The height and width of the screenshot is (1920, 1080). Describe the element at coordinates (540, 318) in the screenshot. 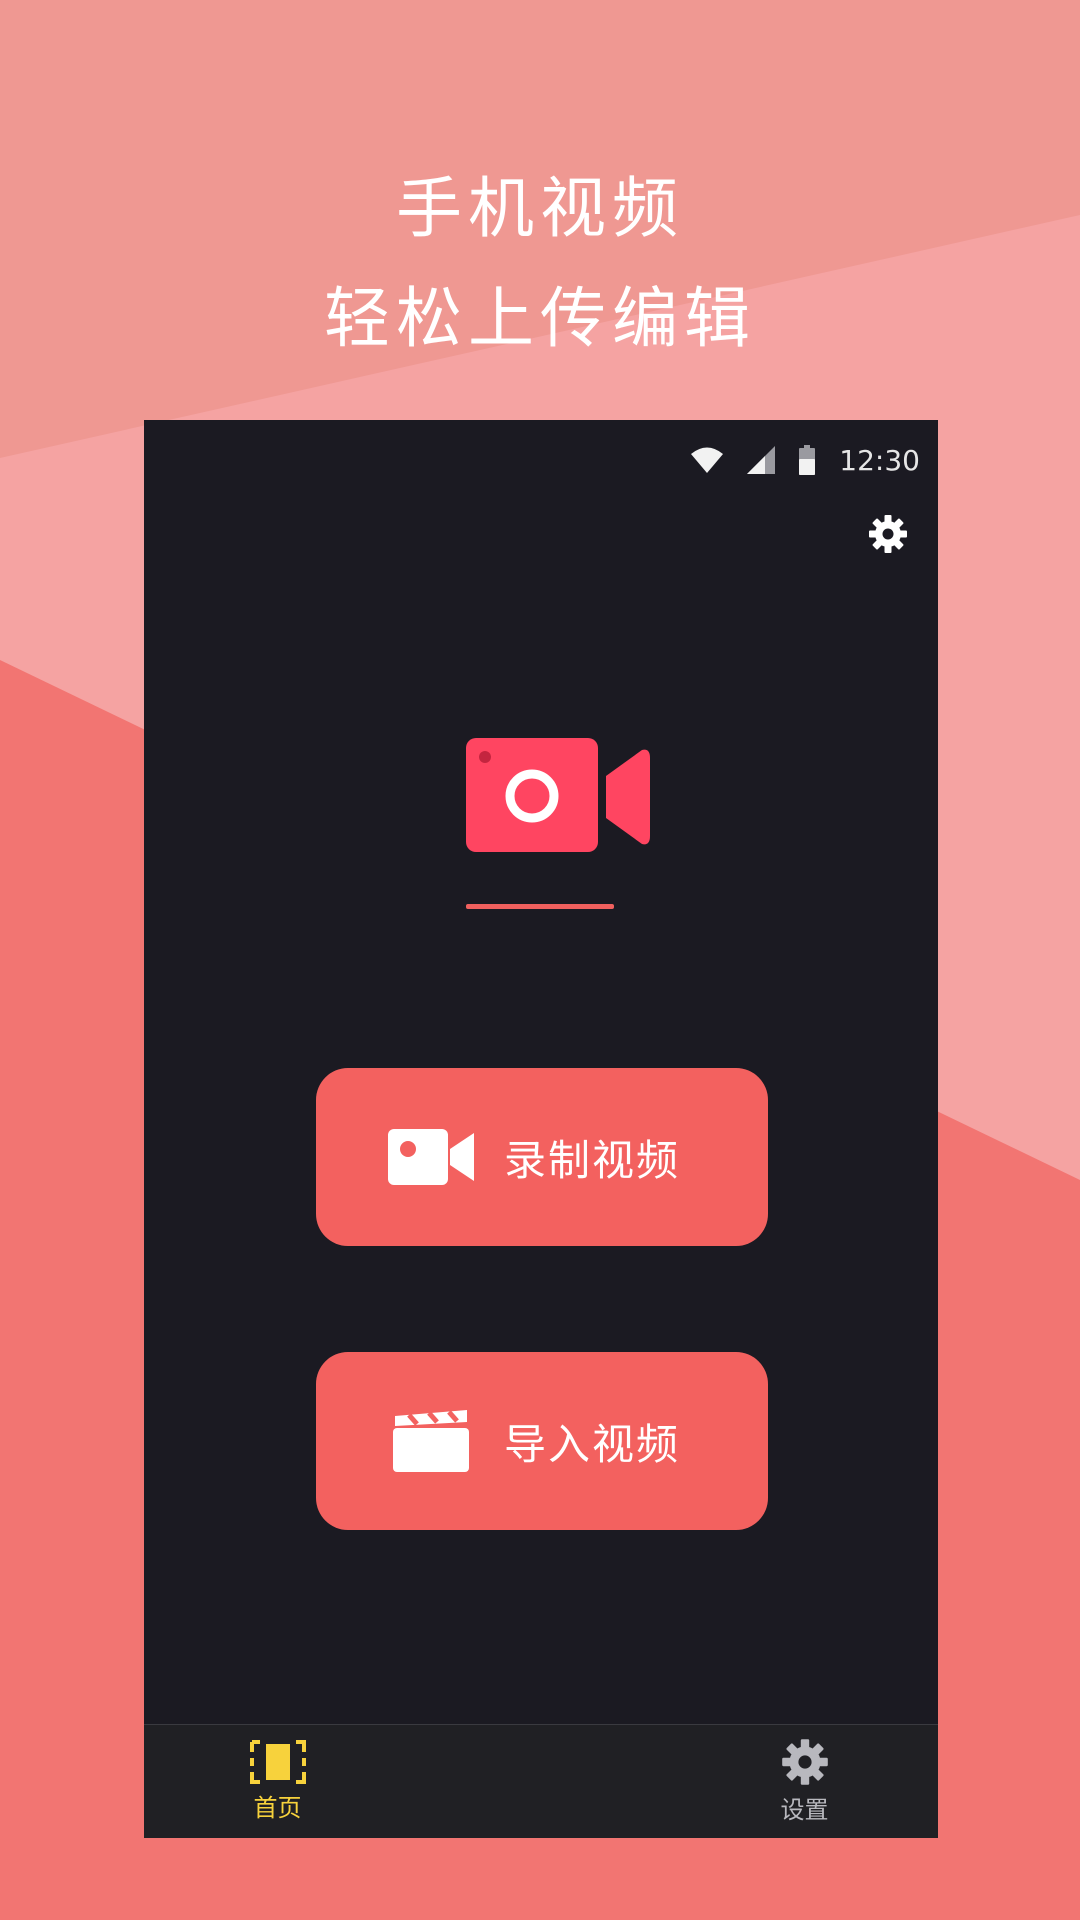

I see `promo-headline-line2: 轻松上传编辑` at that location.